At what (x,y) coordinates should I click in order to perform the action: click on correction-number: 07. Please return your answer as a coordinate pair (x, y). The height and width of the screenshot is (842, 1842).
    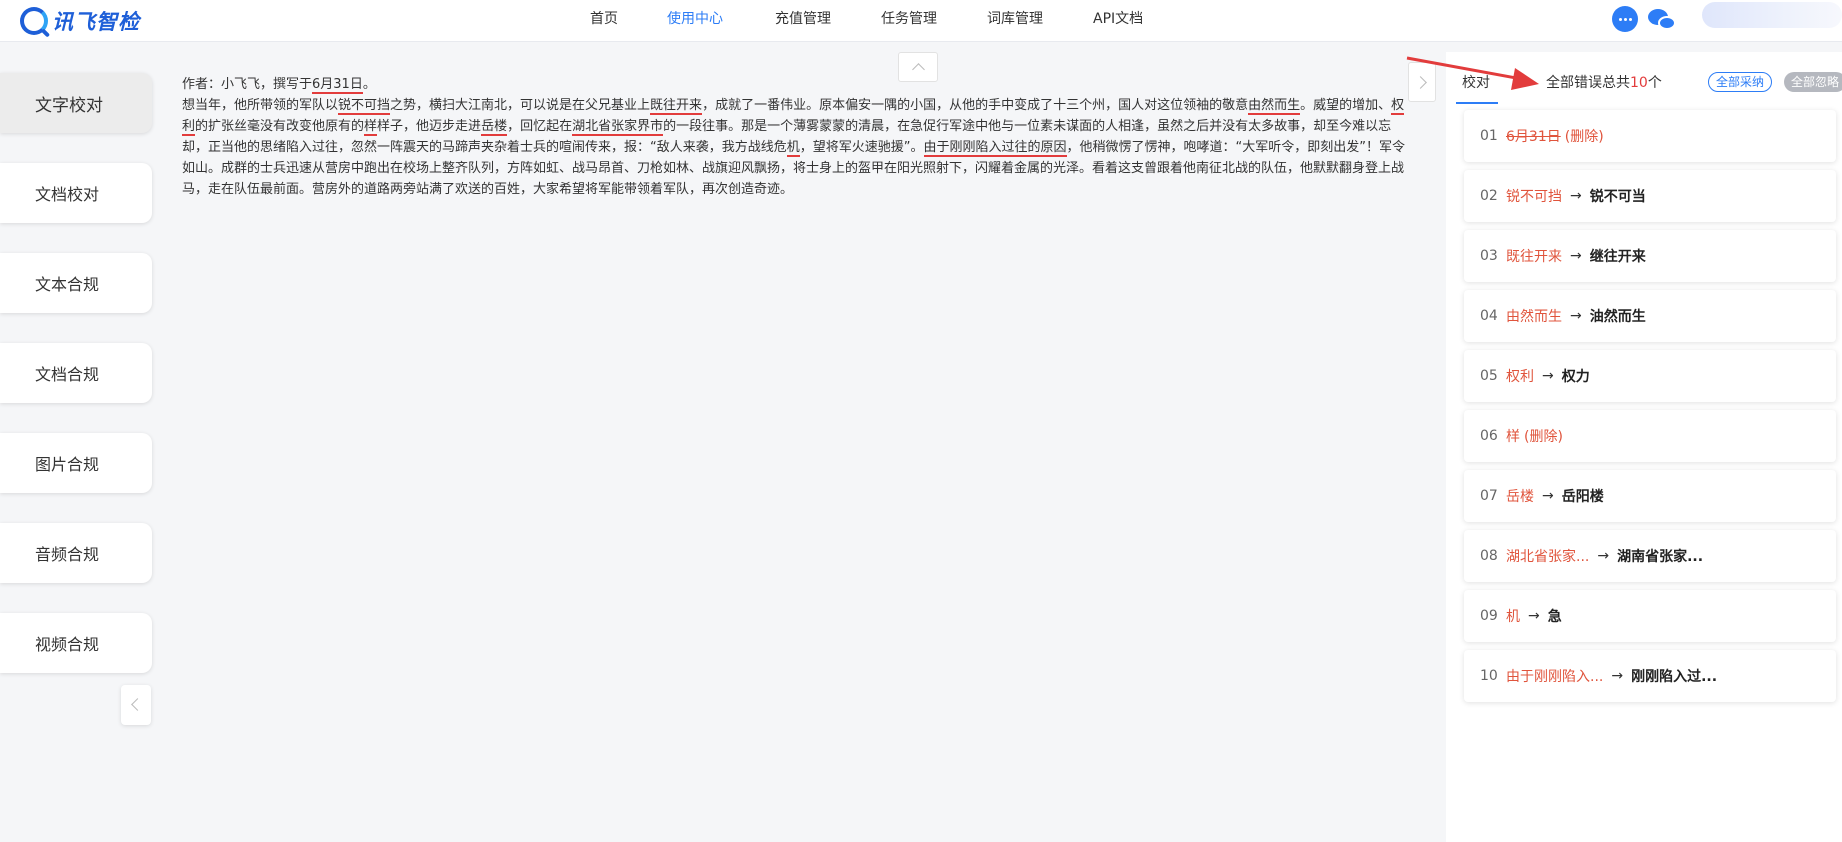
    Looking at the image, I should click on (1489, 496).